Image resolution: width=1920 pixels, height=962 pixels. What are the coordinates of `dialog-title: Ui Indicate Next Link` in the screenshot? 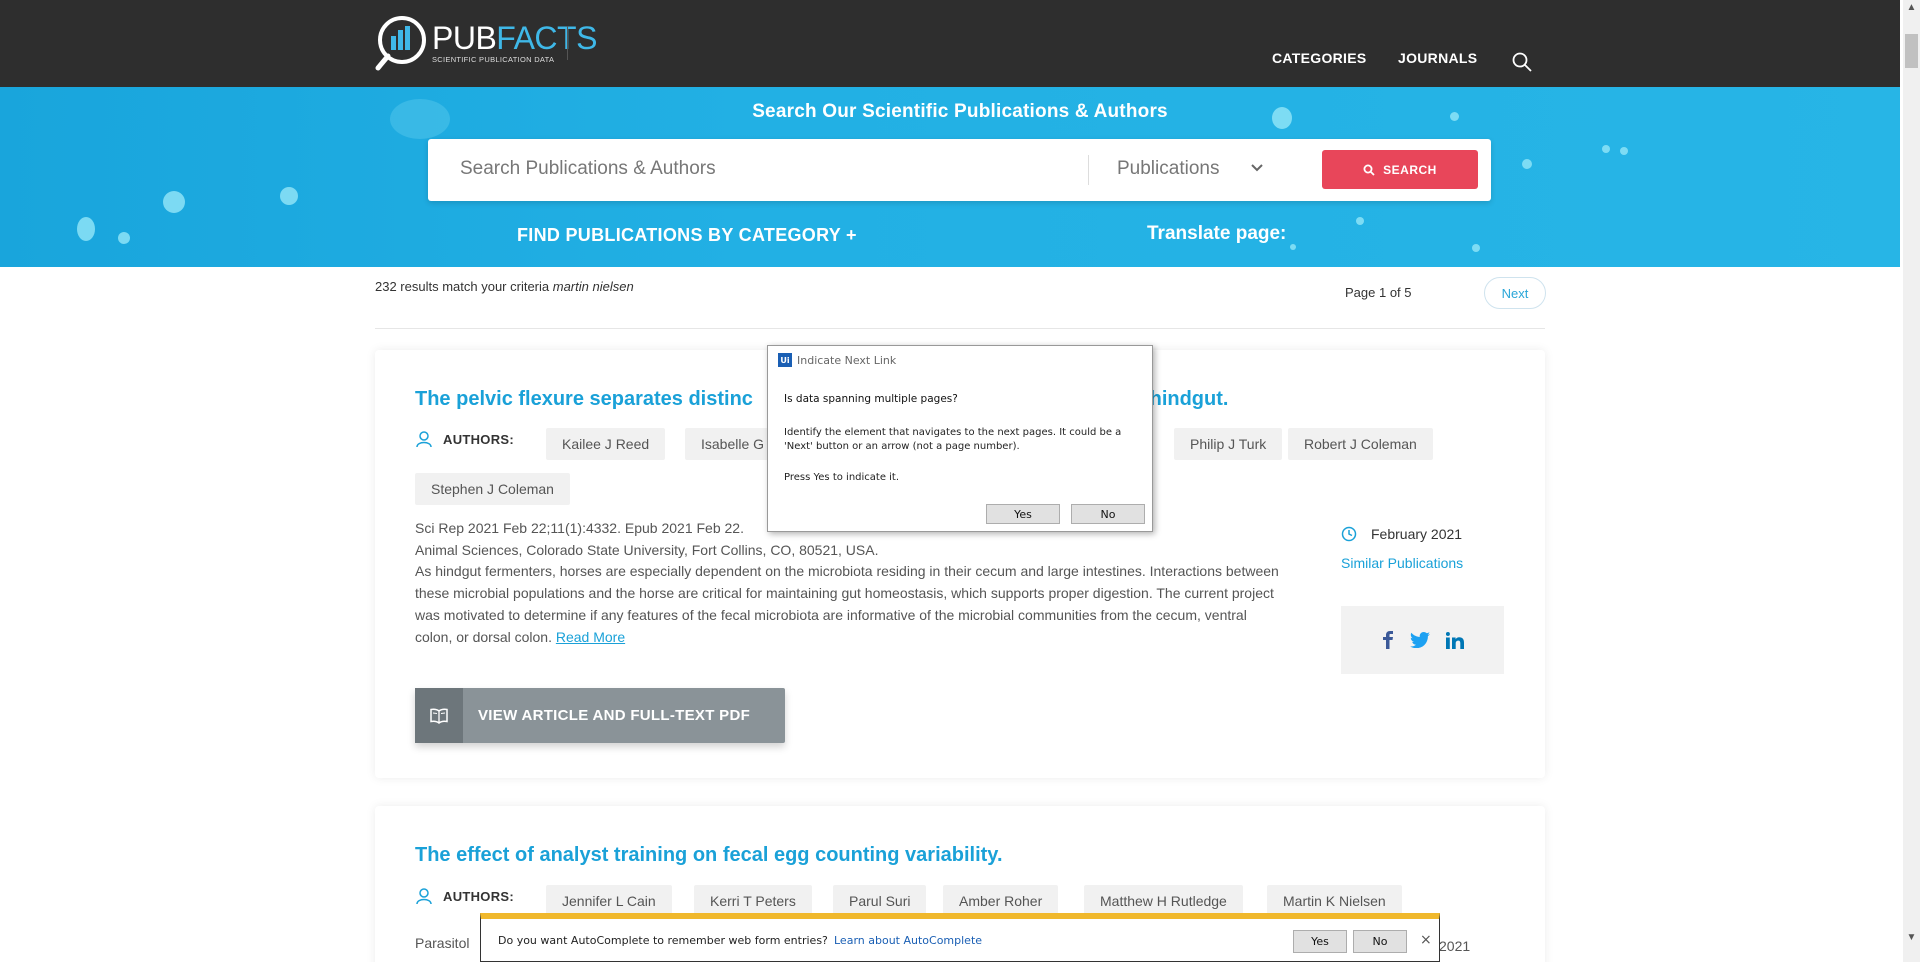 It's located at (837, 360).